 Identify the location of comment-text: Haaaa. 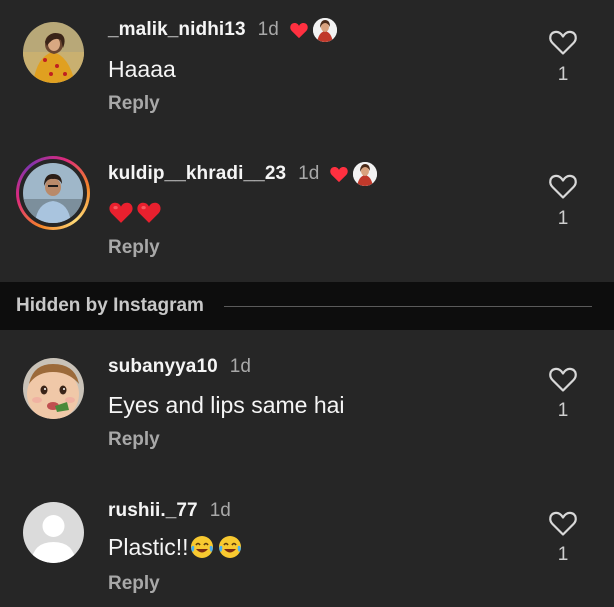
(142, 68).